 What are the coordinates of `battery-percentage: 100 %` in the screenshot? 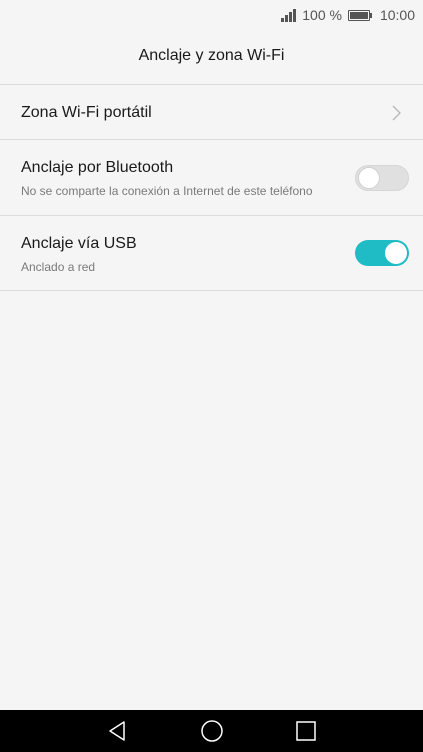 It's located at (322, 15).